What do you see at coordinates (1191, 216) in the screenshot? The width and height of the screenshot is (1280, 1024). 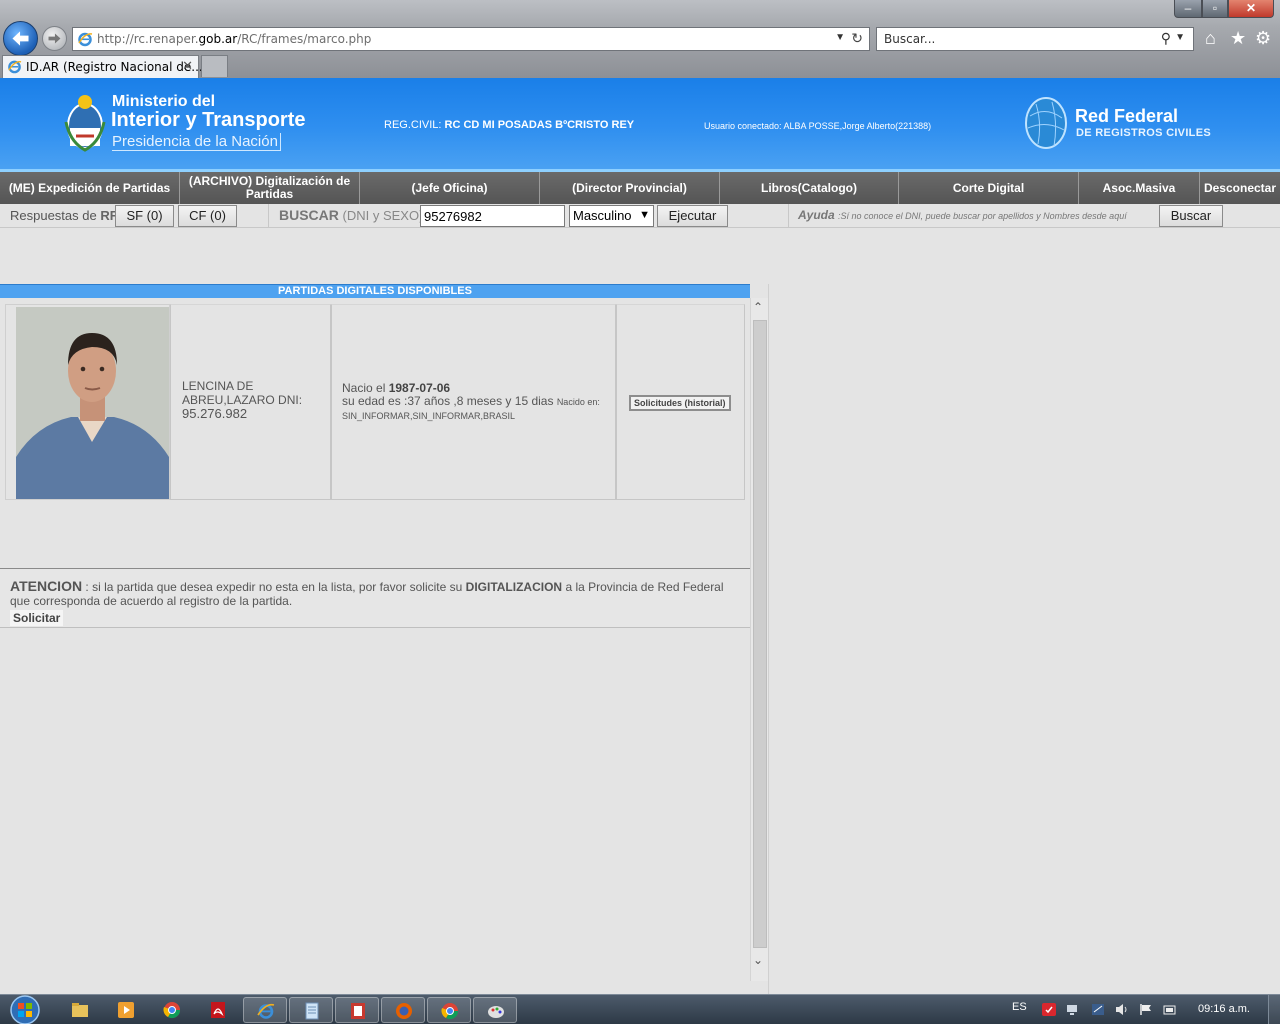 I see `search-by-name-button: Buscar` at bounding box center [1191, 216].